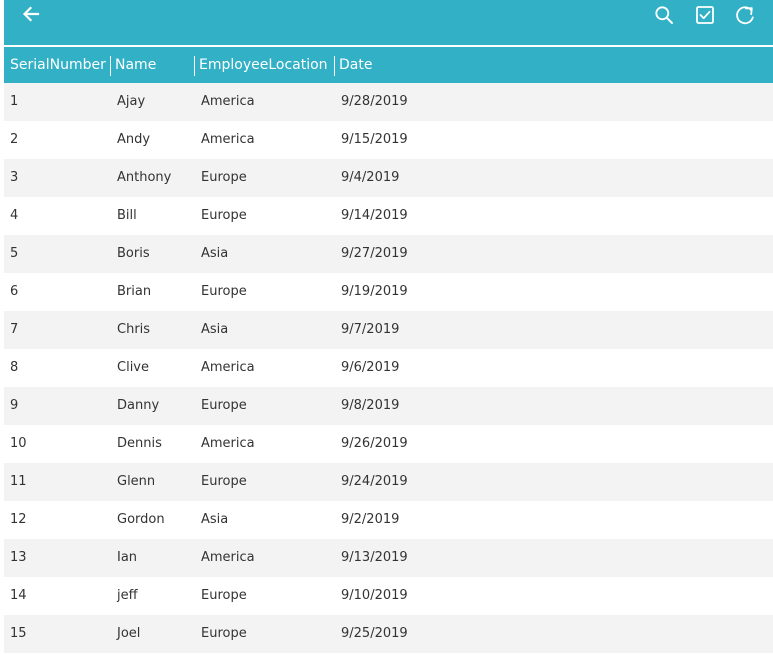  I want to click on refresh-button, so click(745, 15).